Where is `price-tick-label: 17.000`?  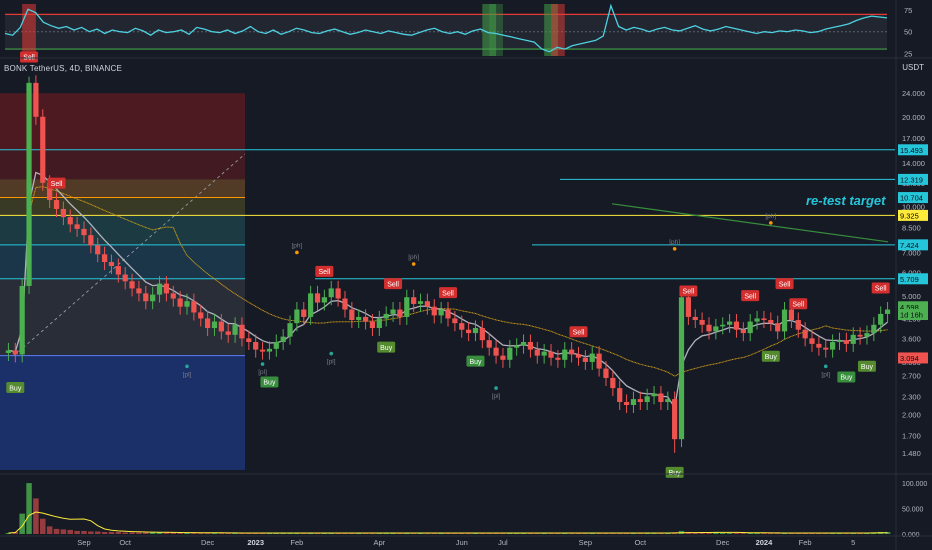 price-tick-label: 17.000 is located at coordinates (913, 138).